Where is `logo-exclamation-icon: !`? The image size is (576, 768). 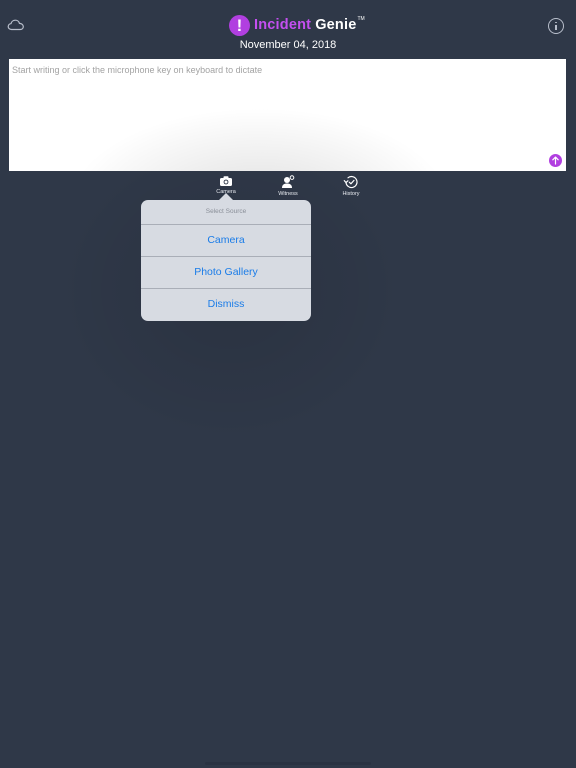
logo-exclamation-icon: ! is located at coordinates (239, 25).